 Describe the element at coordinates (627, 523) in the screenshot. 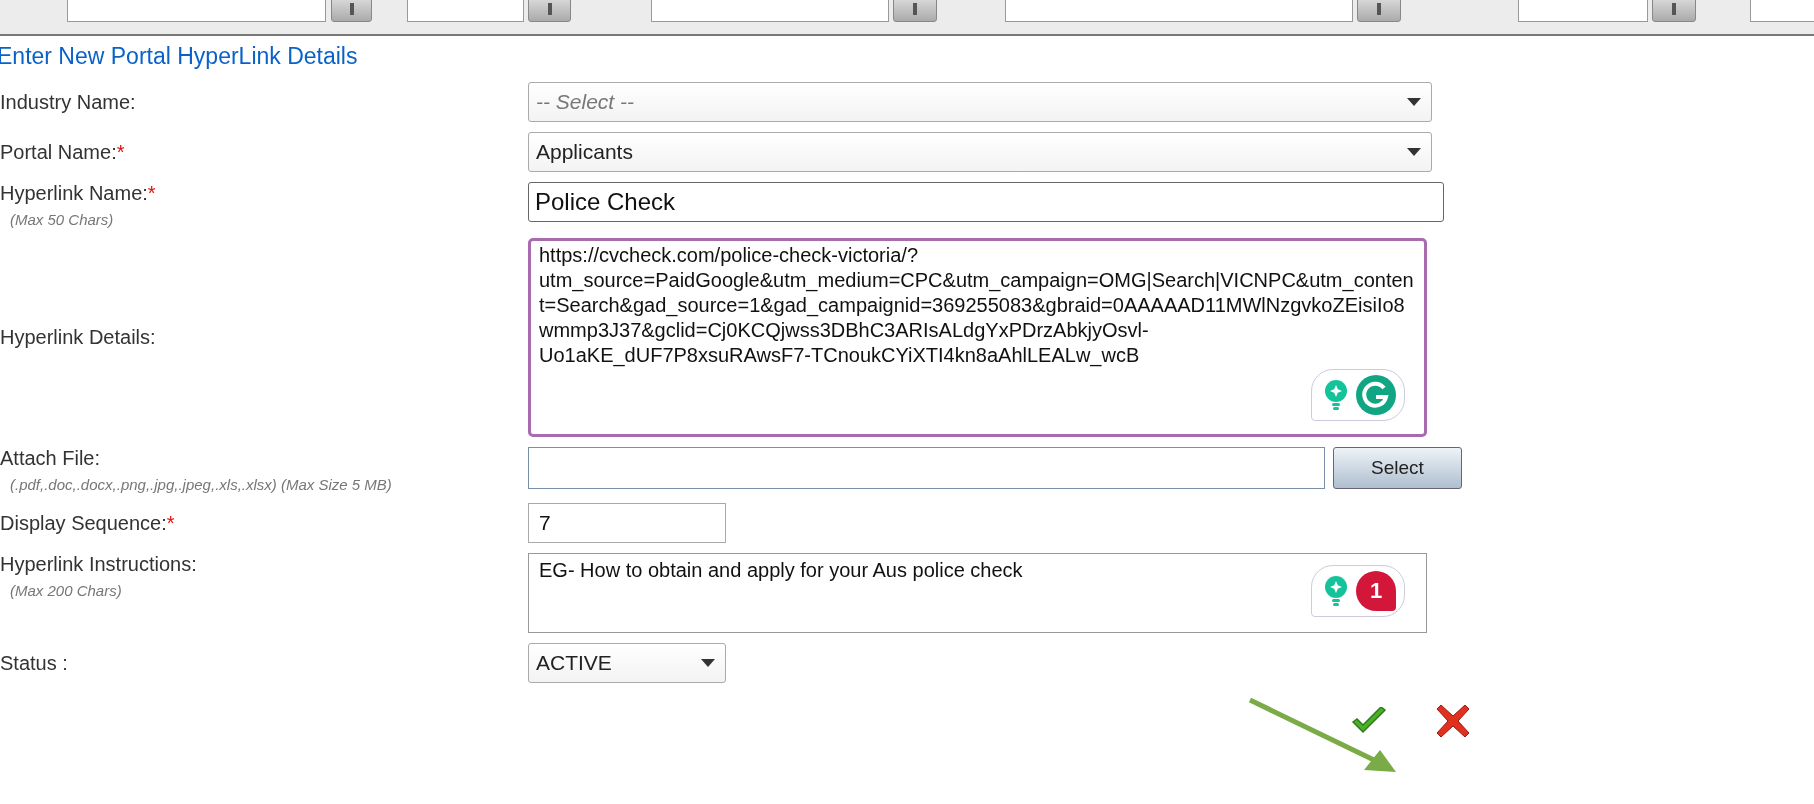

I see `sequence-input: 7` at that location.